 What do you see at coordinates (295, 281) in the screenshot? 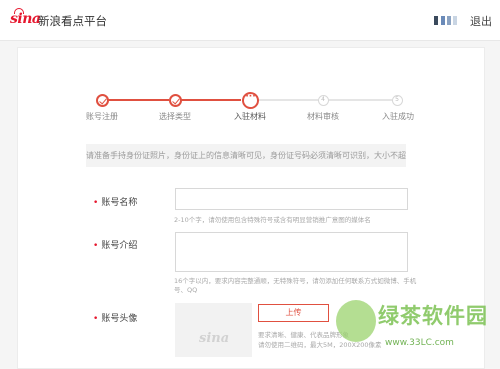
I see `account-intro-hint-line1: 16个字以内，要求内容完整通顺，无特殊符号，请勿添加任何联系方式如微博、手机` at bounding box center [295, 281].